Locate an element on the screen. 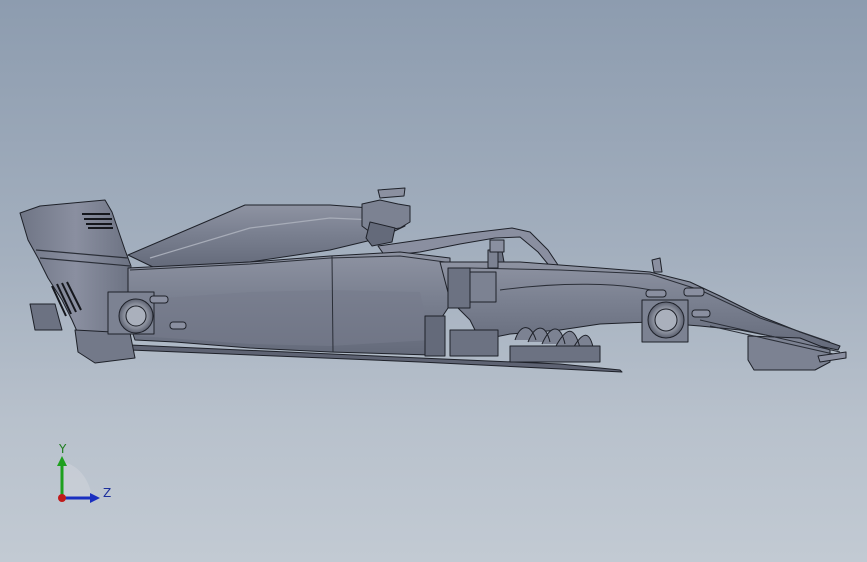  mirror-stalk is located at coordinates (497, 246).